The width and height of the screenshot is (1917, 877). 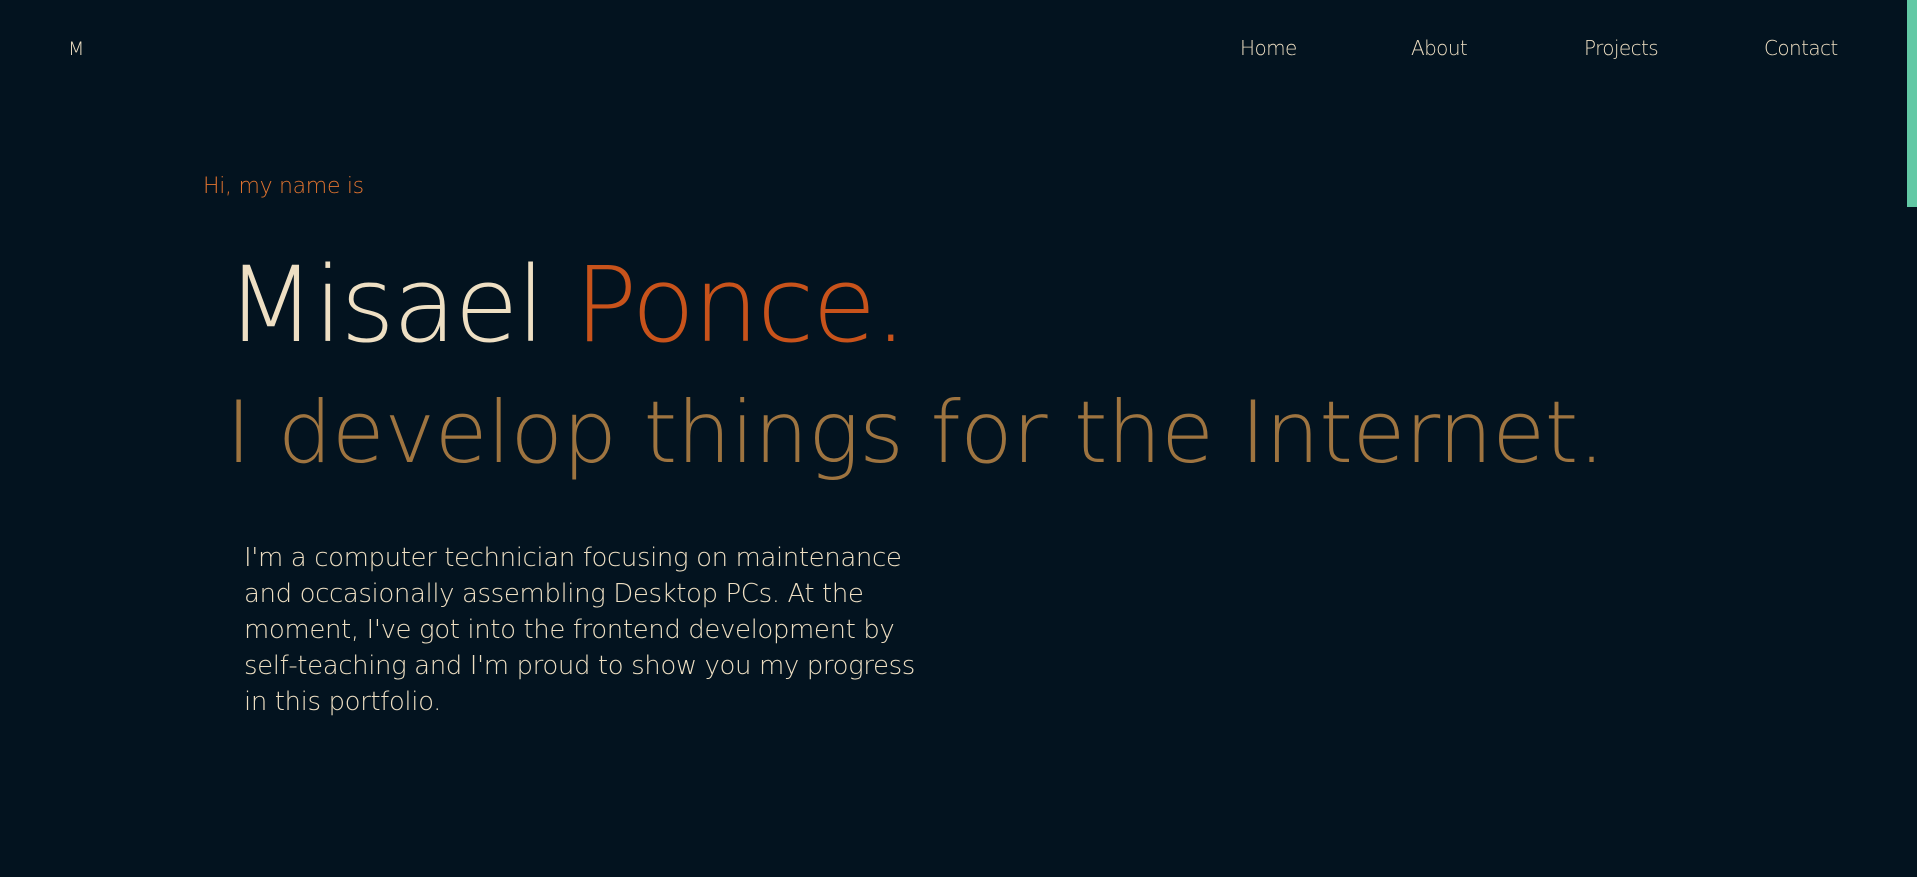 What do you see at coordinates (283, 186) in the screenshot?
I see `hero-greeting: Hi, my name is` at bounding box center [283, 186].